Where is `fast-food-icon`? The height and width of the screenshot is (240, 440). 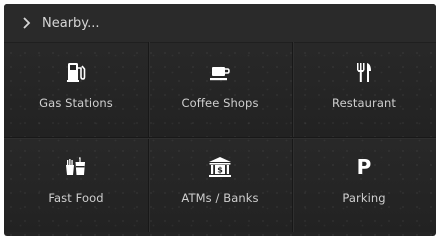
fast-food-icon is located at coordinates (76, 167).